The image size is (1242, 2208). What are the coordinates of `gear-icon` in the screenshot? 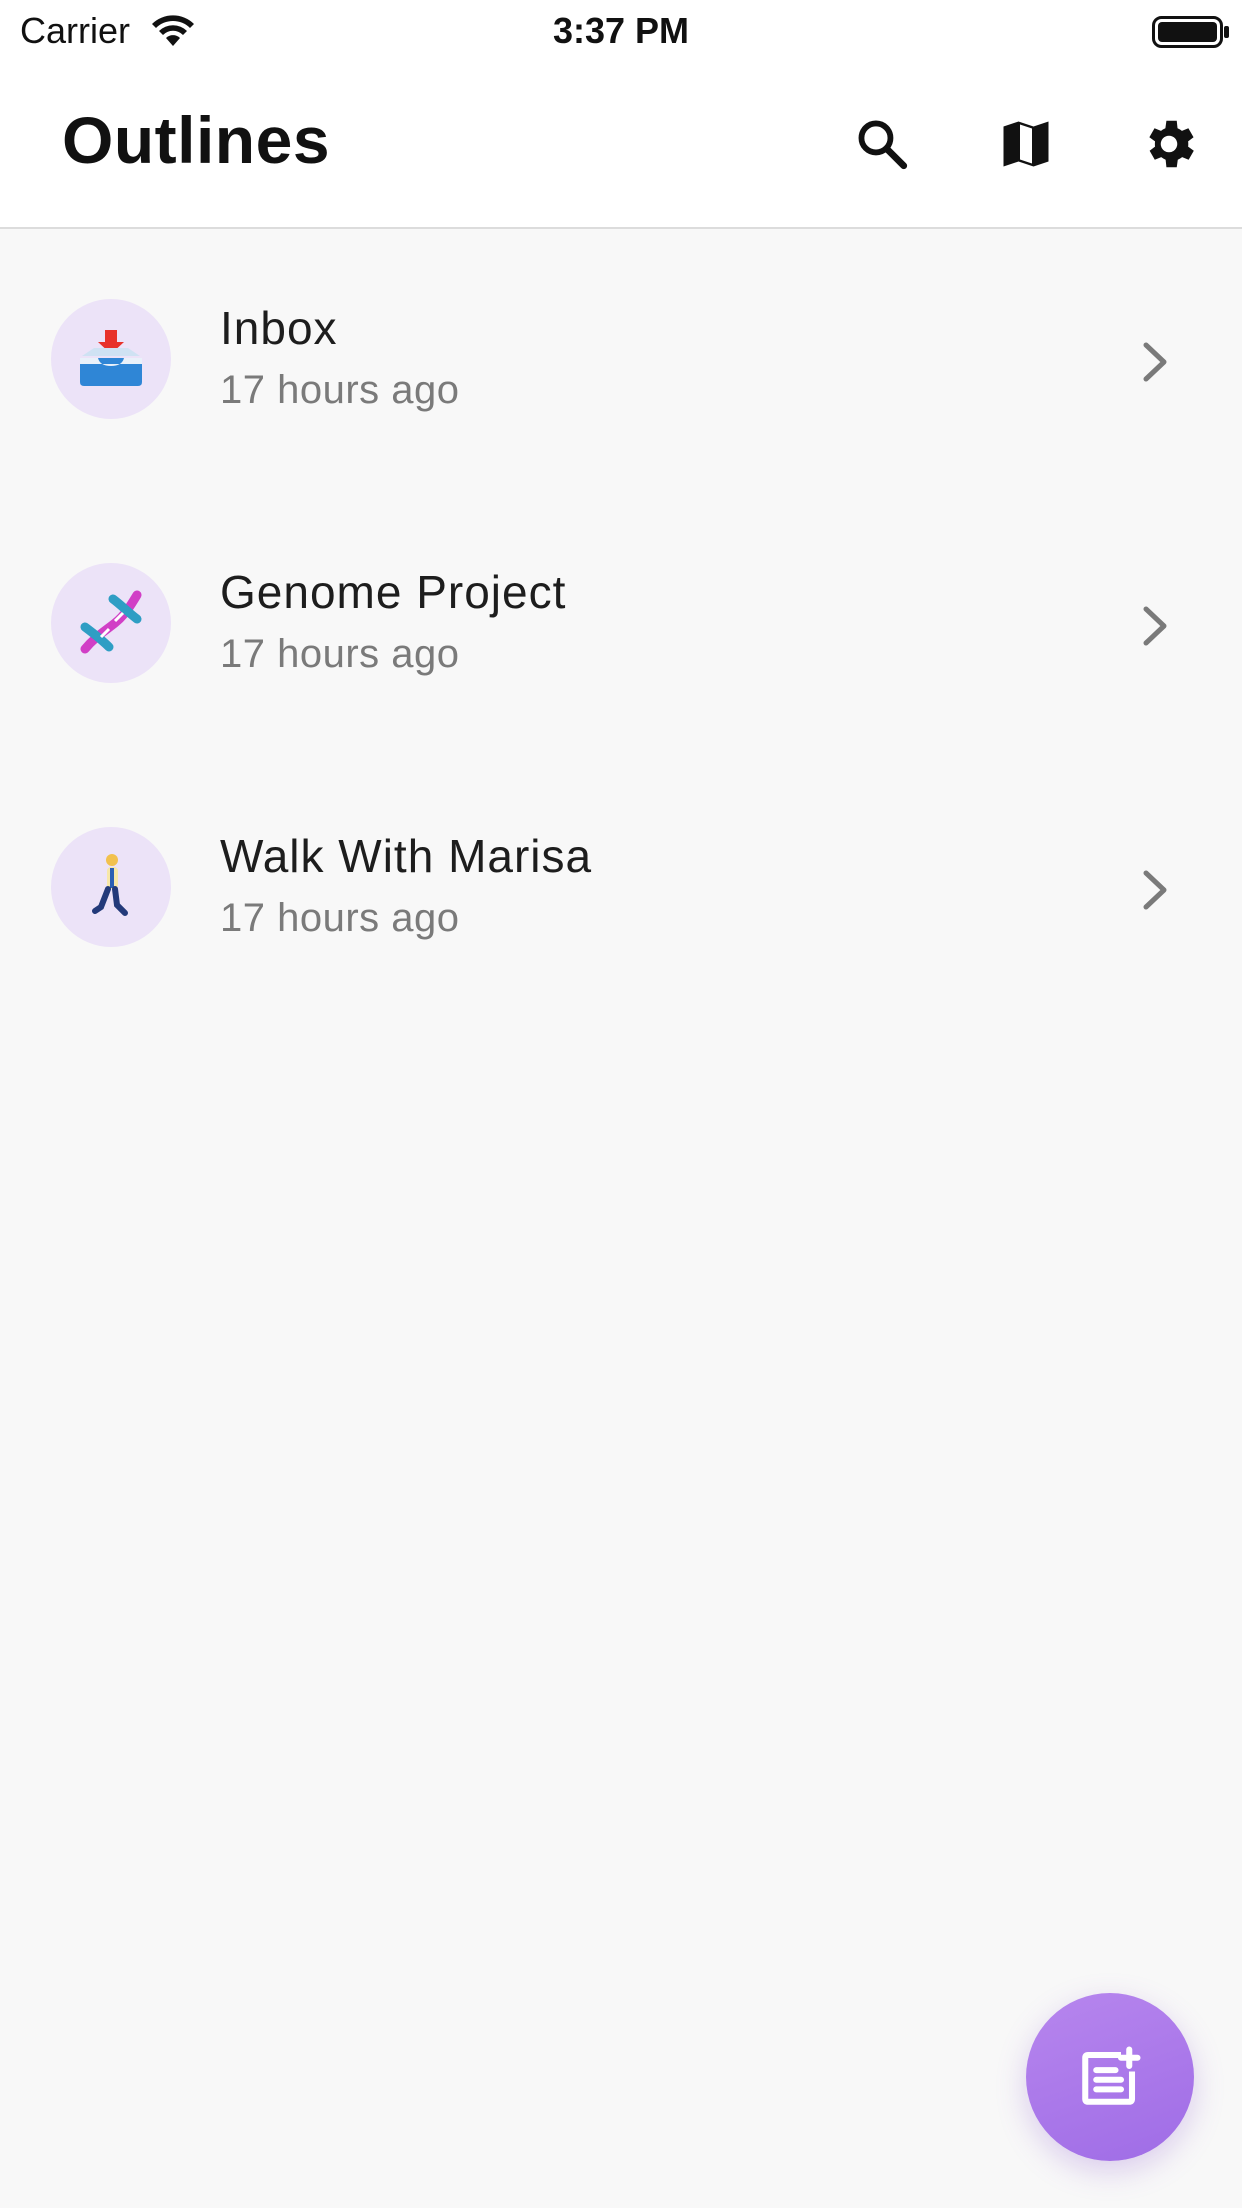 It's located at (1171, 144).